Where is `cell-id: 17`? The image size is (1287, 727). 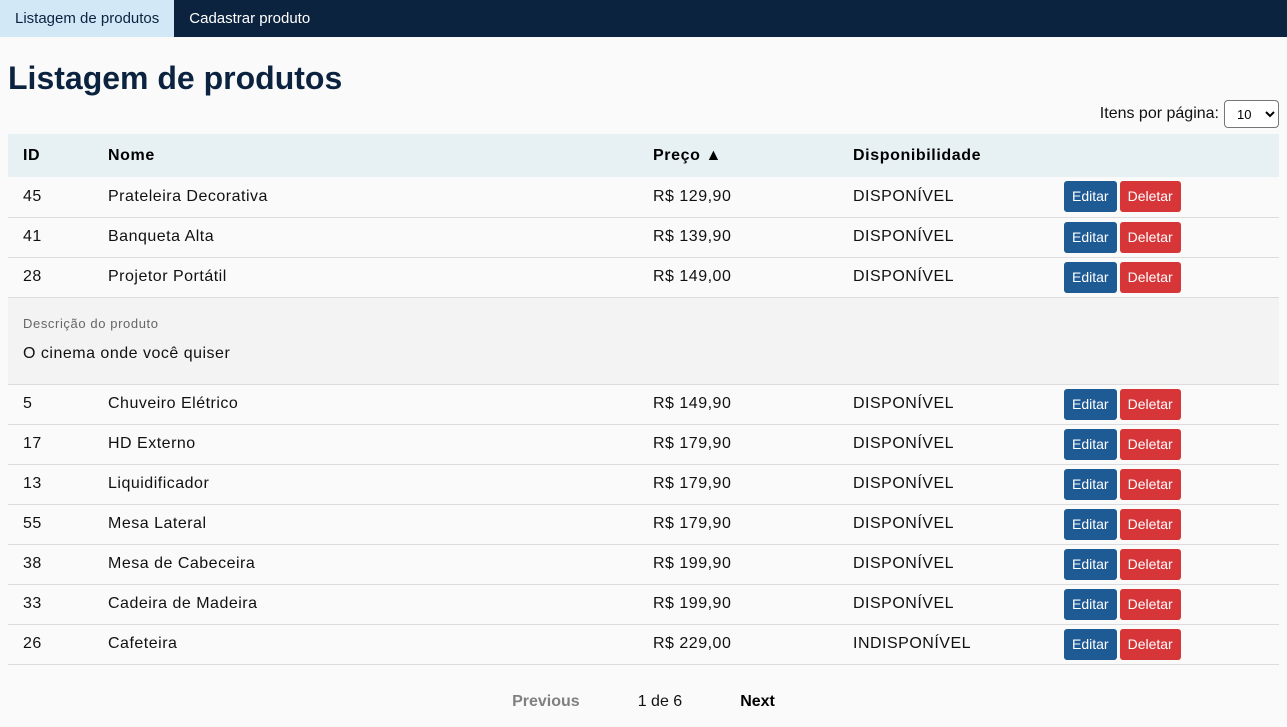
cell-id: 17 is located at coordinates (50, 444).